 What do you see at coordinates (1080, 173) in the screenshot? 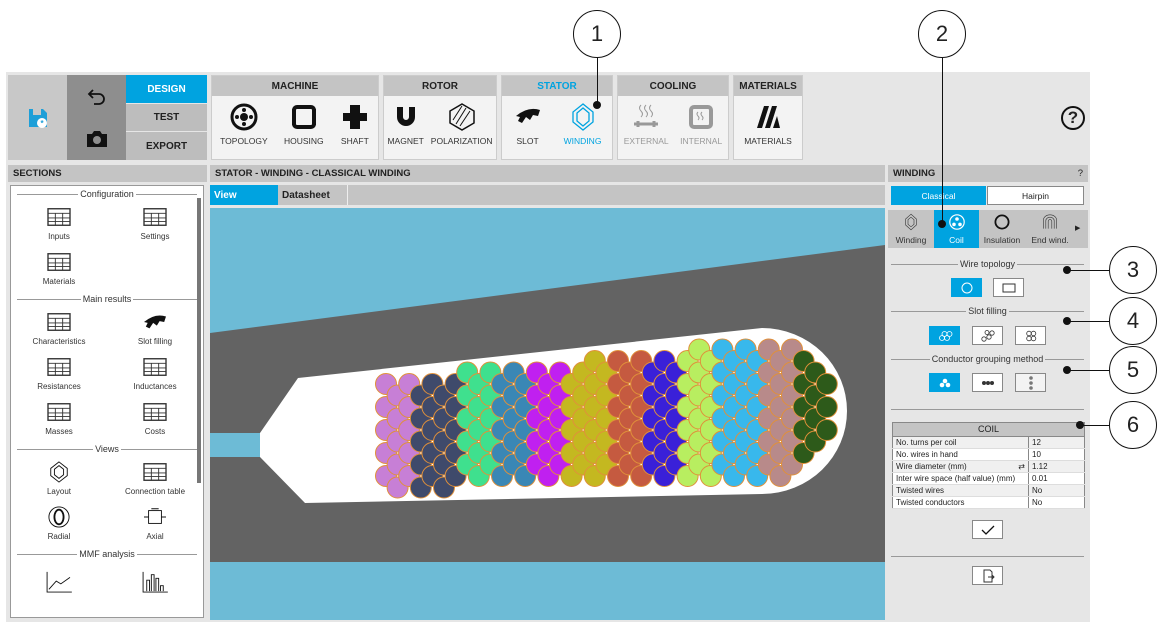
I see `help-icon: ?` at bounding box center [1080, 173].